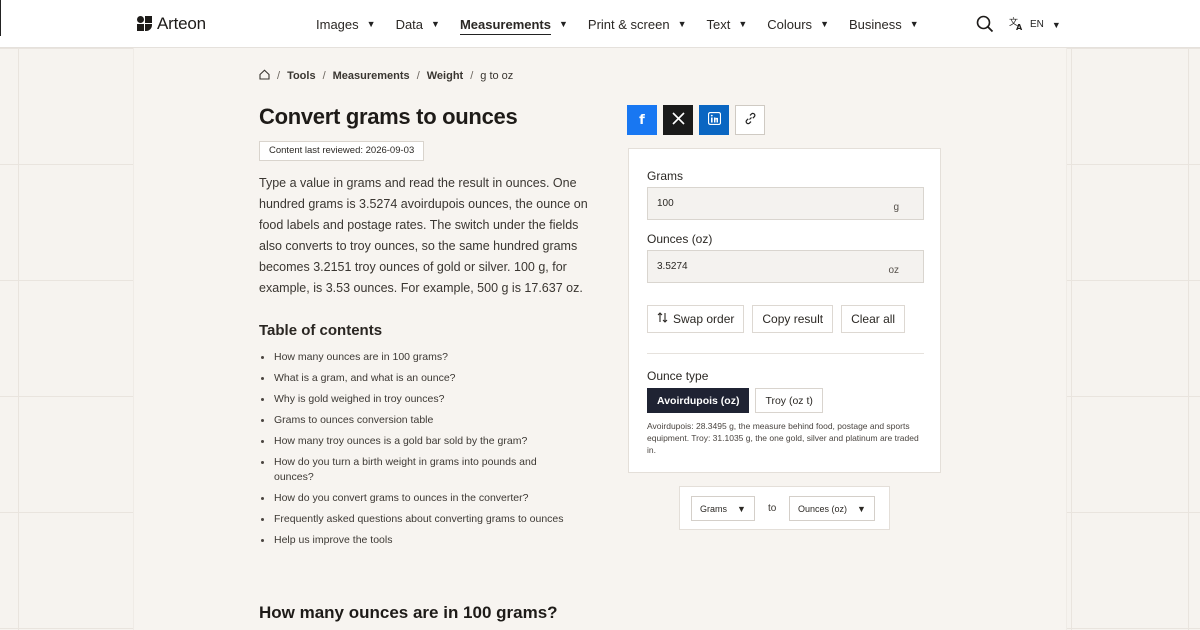 The width and height of the screenshot is (1200, 630). I want to click on ounces-label: Ounces (oz), so click(680, 239).